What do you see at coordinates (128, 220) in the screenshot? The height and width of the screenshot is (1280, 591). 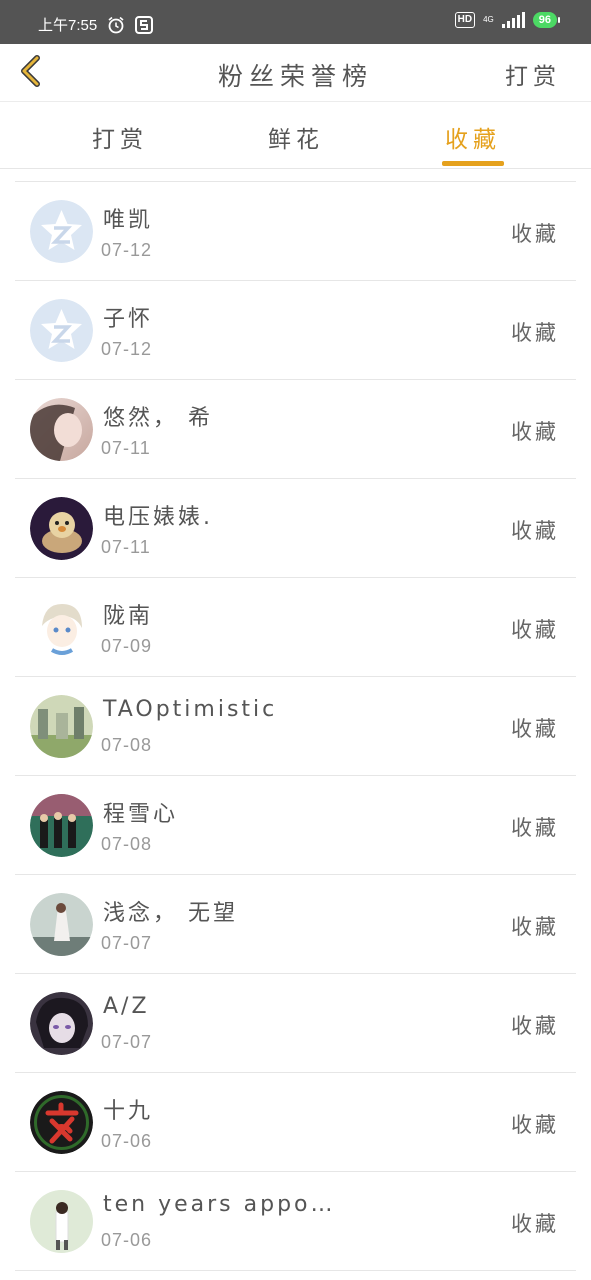 I see `fan-name: 唯凯` at bounding box center [128, 220].